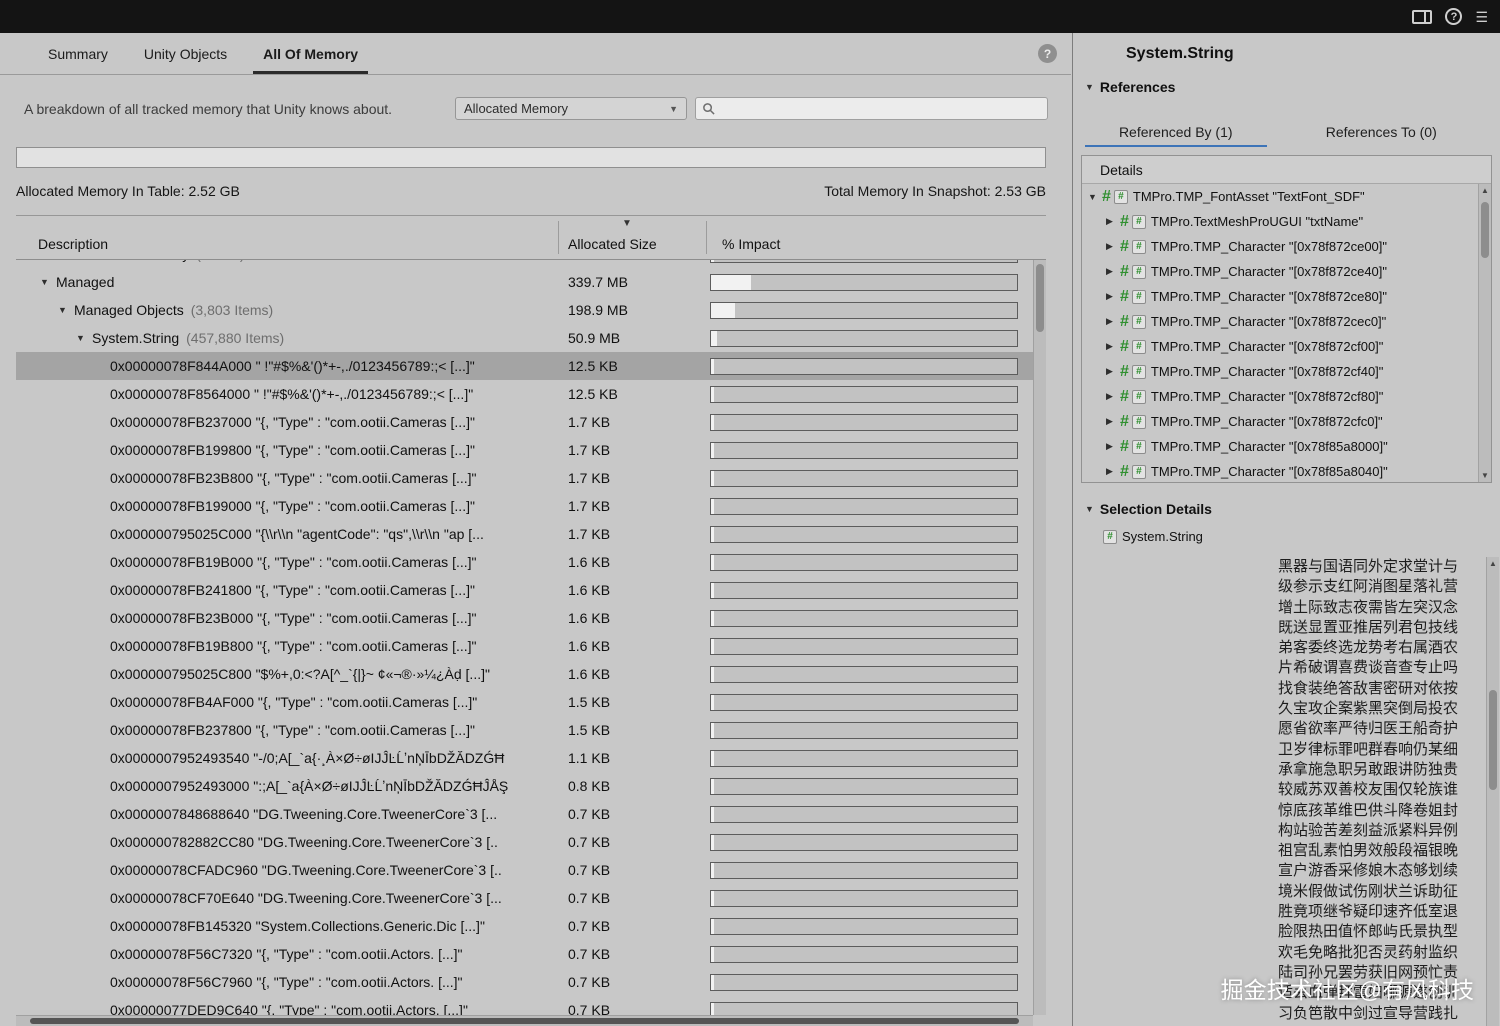 The height and width of the screenshot is (1026, 1500). What do you see at coordinates (1367, 952) in the screenshot?
I see `string-preview-line: 欢毛免略批犯否灵药射监织` at bounding box center [1367, 952].